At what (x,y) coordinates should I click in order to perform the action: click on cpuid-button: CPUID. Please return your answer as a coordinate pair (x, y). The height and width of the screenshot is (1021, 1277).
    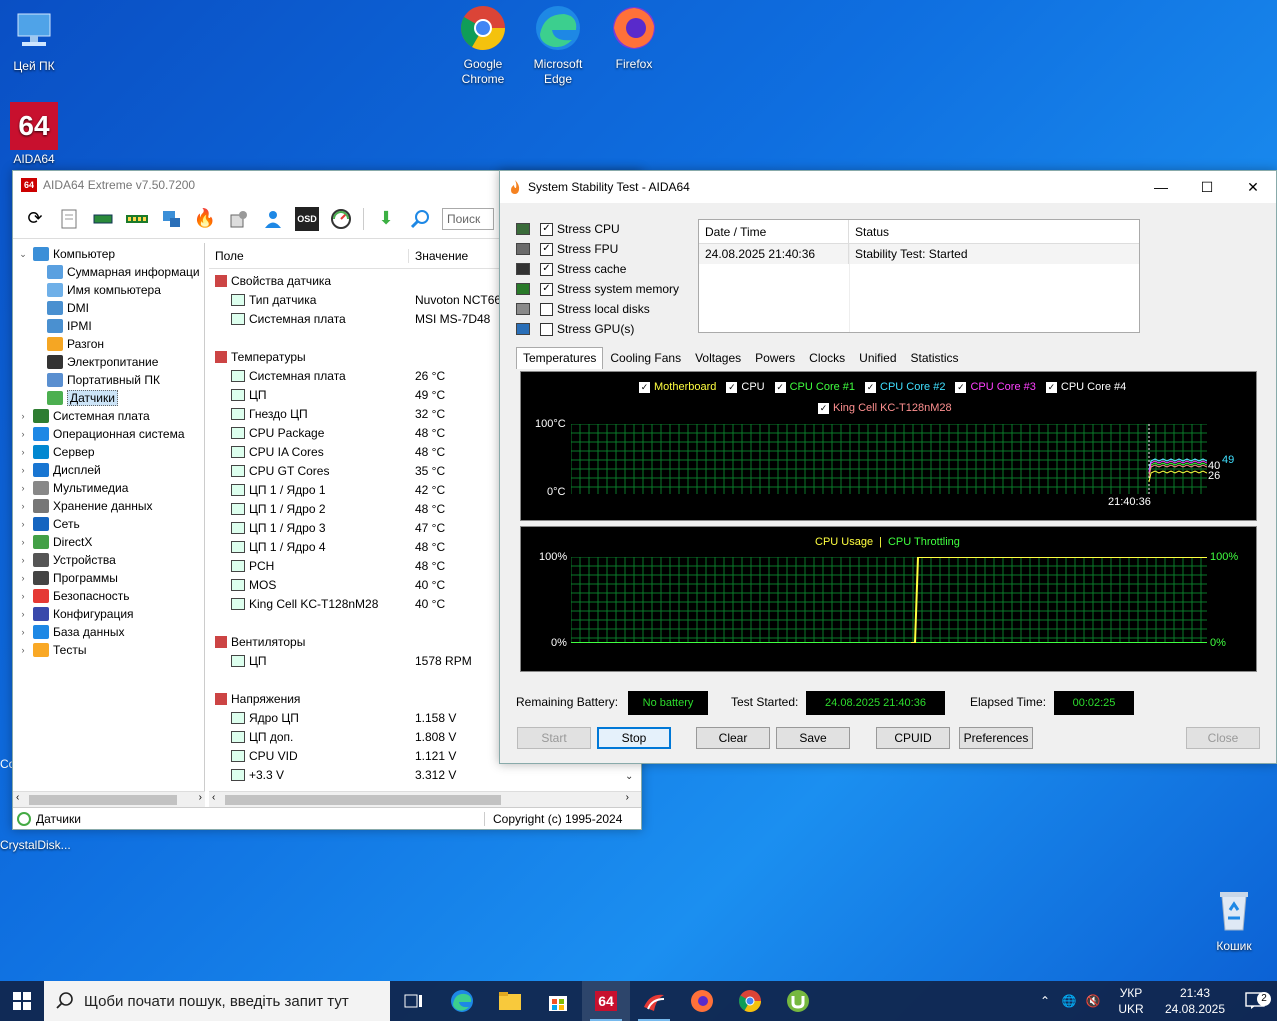
    Looking at the image, I should click on (913, 738).